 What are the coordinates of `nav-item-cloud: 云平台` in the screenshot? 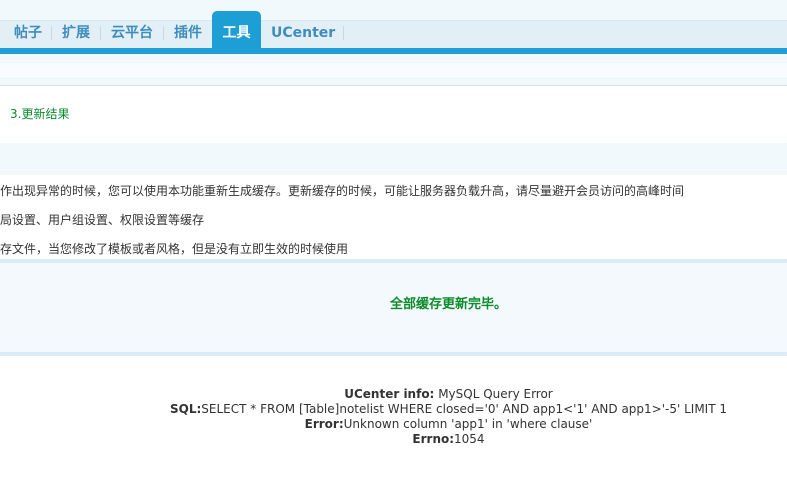 It's located at (132, 35).